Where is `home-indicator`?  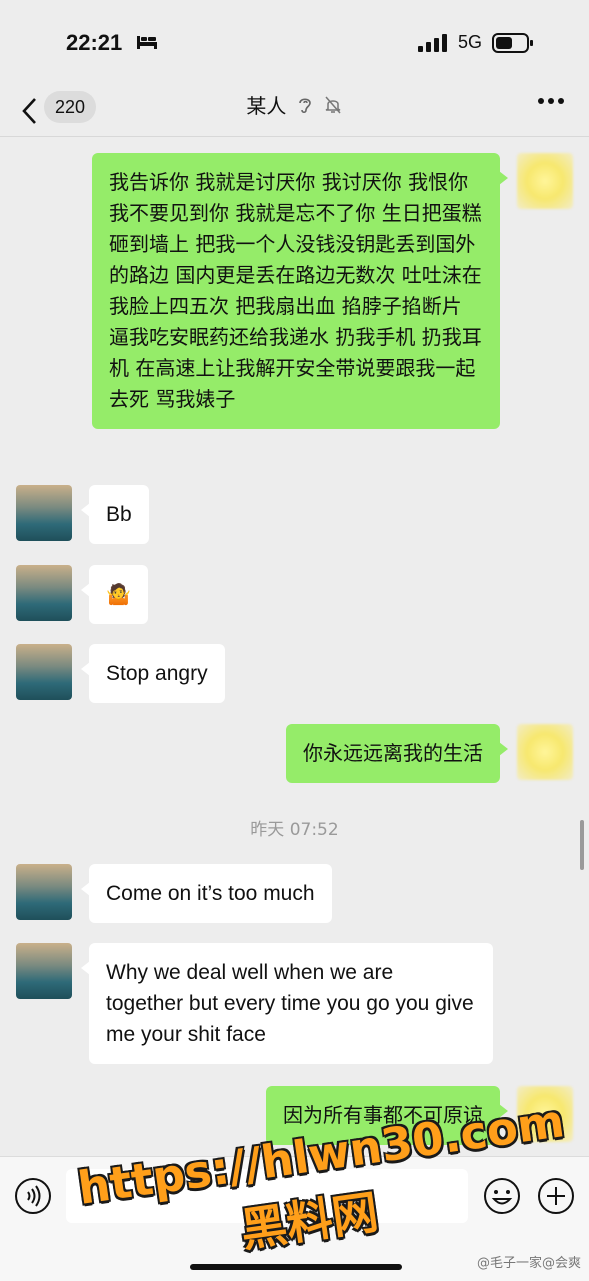
home-indicator is located at coordinates (296, 1267).